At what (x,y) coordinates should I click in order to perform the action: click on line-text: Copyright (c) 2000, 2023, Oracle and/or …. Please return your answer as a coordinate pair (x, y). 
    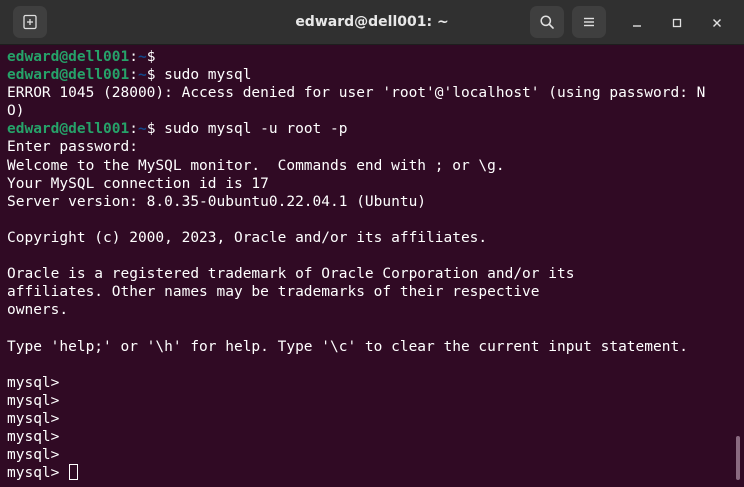
    Looking at the image, I should click on (247, 237).